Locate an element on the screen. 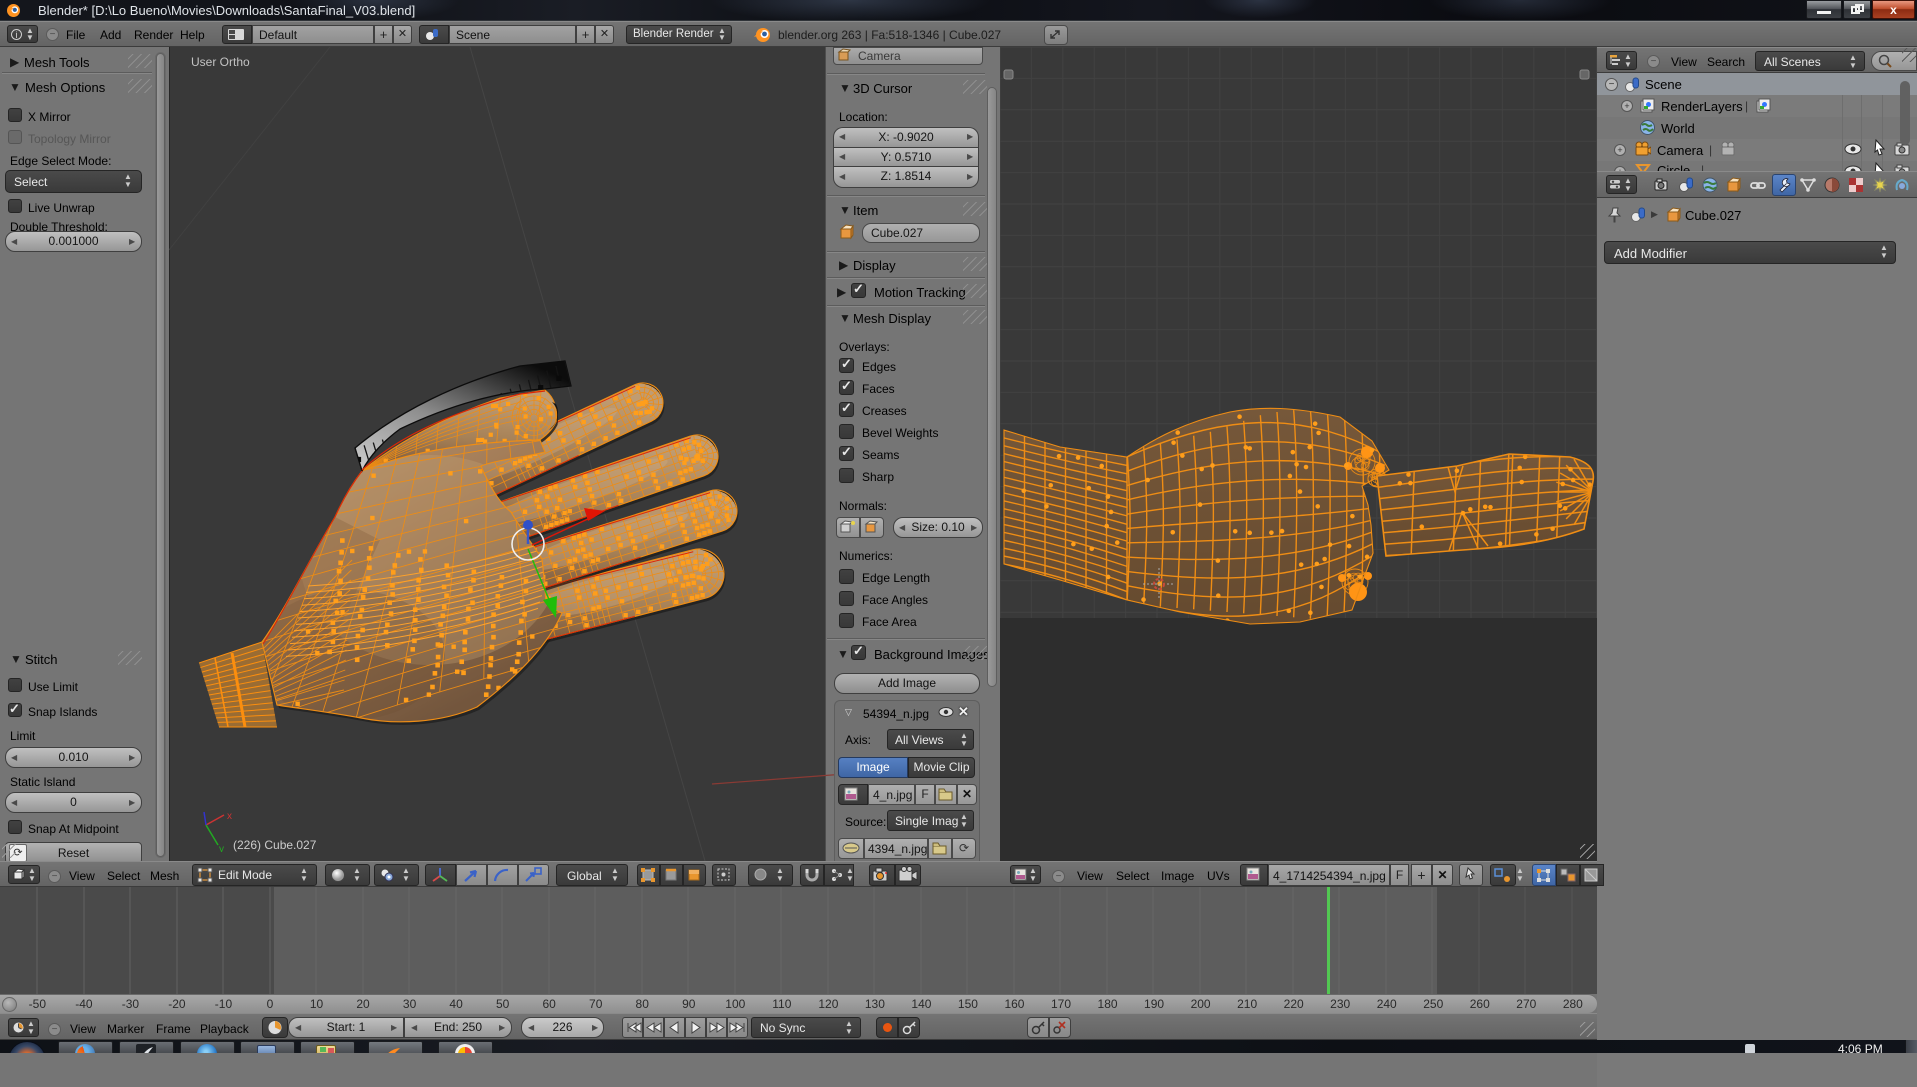 The width and height of the screenshot is (1917, 1087). svg-text: y is located at coordinates (221, 848).